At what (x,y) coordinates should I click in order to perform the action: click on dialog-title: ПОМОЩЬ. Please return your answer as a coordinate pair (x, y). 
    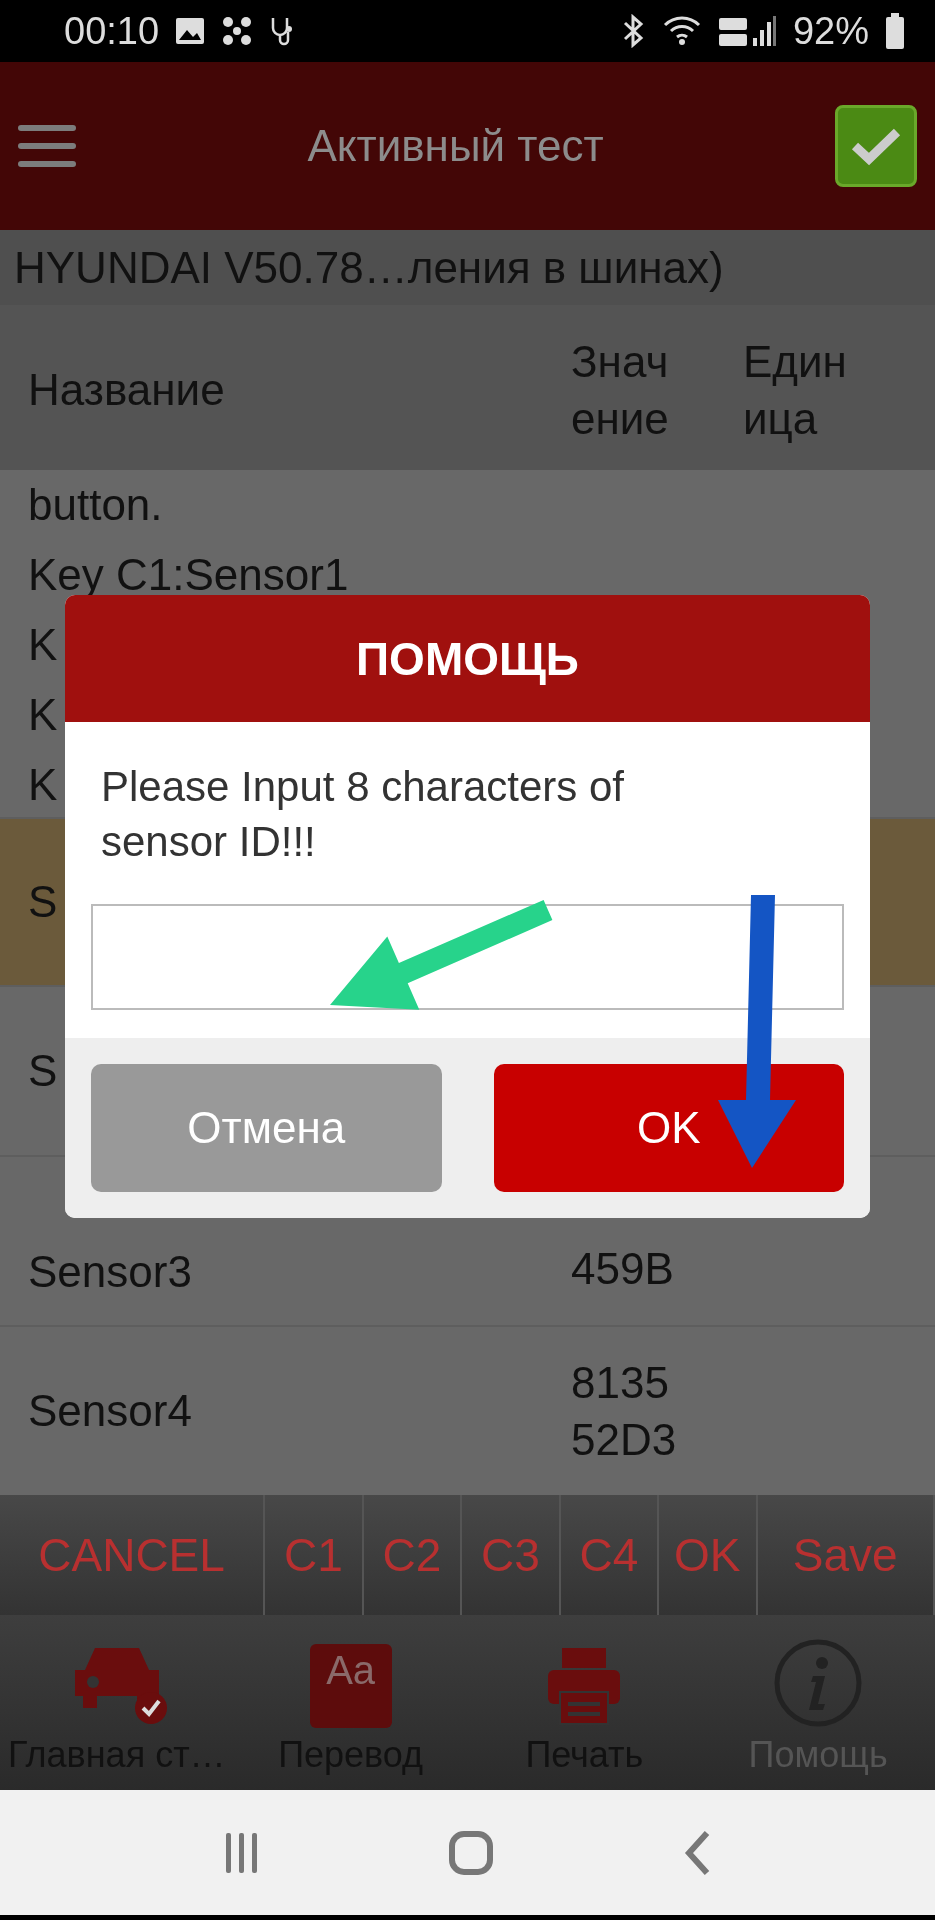
    Looking at the image, I should click on (467, 658).